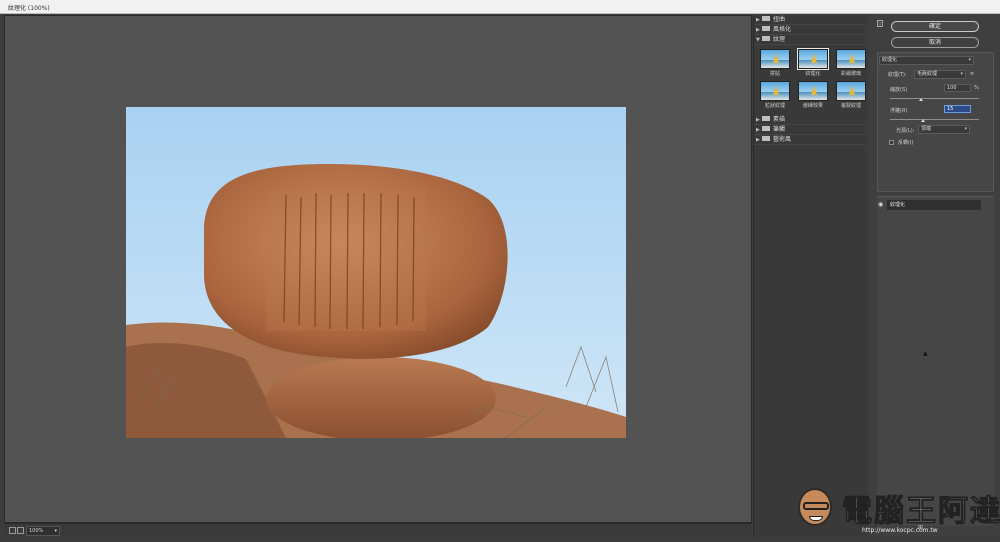 Image resolution: width=1000 pixels, height=542 pixels. What do you see at coordinates (12, 530) in the screenshot?
I see `zoom-out-icon` at bounding box center [12, 530].